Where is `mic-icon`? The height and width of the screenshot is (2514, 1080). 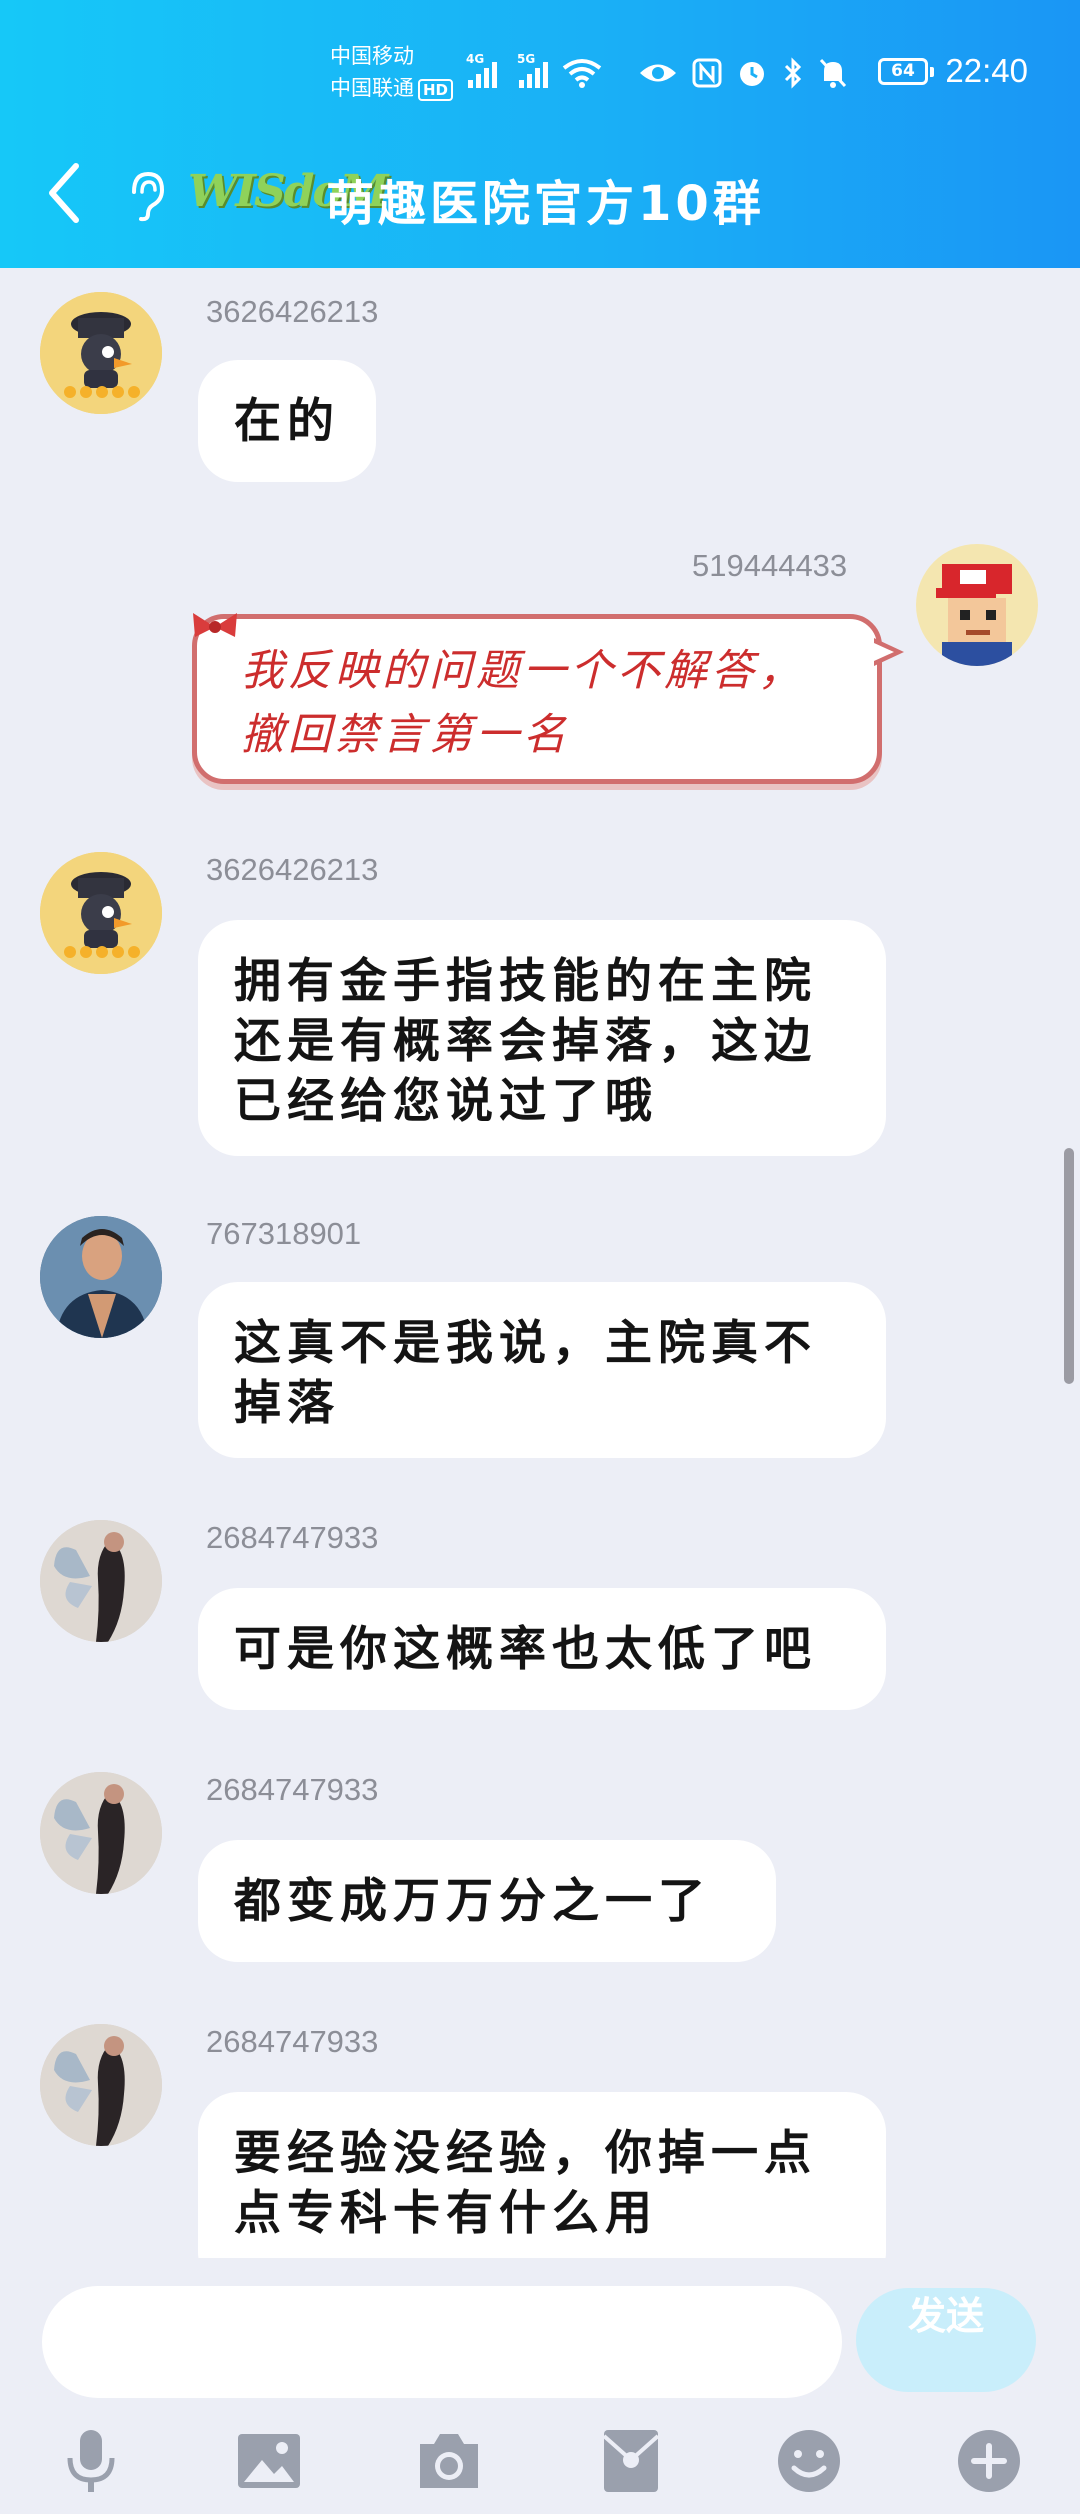
mic-icon is located at coordinates (91, 2461).